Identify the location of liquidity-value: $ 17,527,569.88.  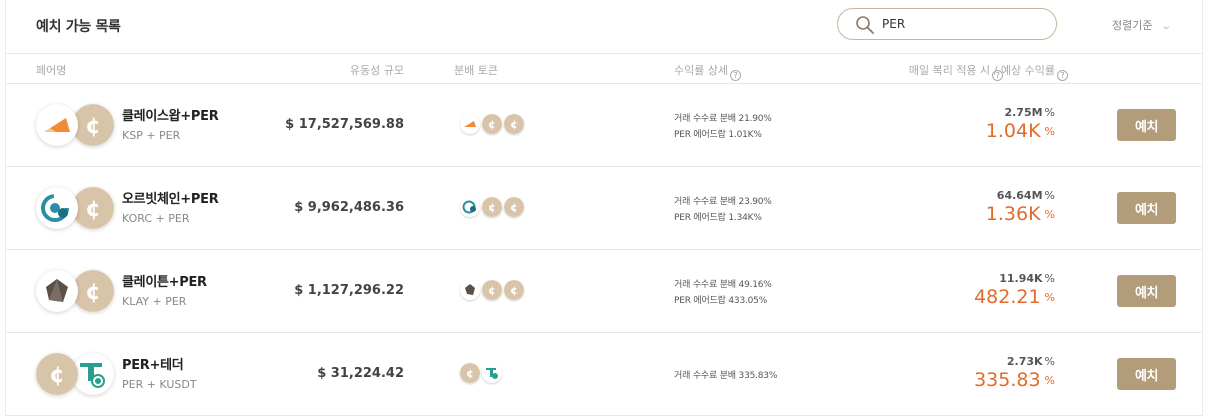
(344, 124).